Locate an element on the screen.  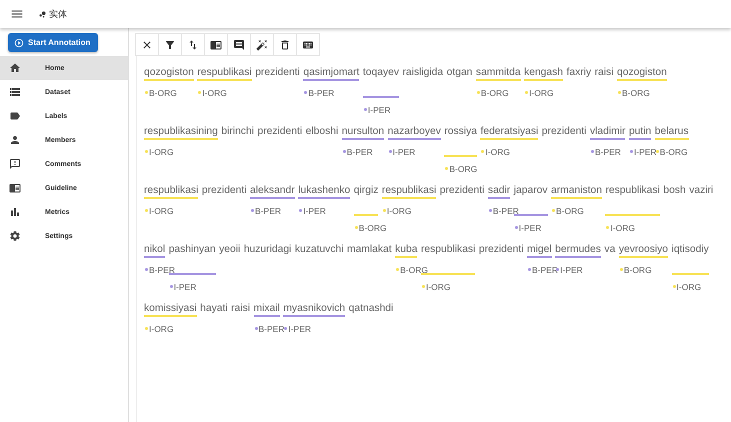
token-text: kuba is located at coordinates (406, 250).